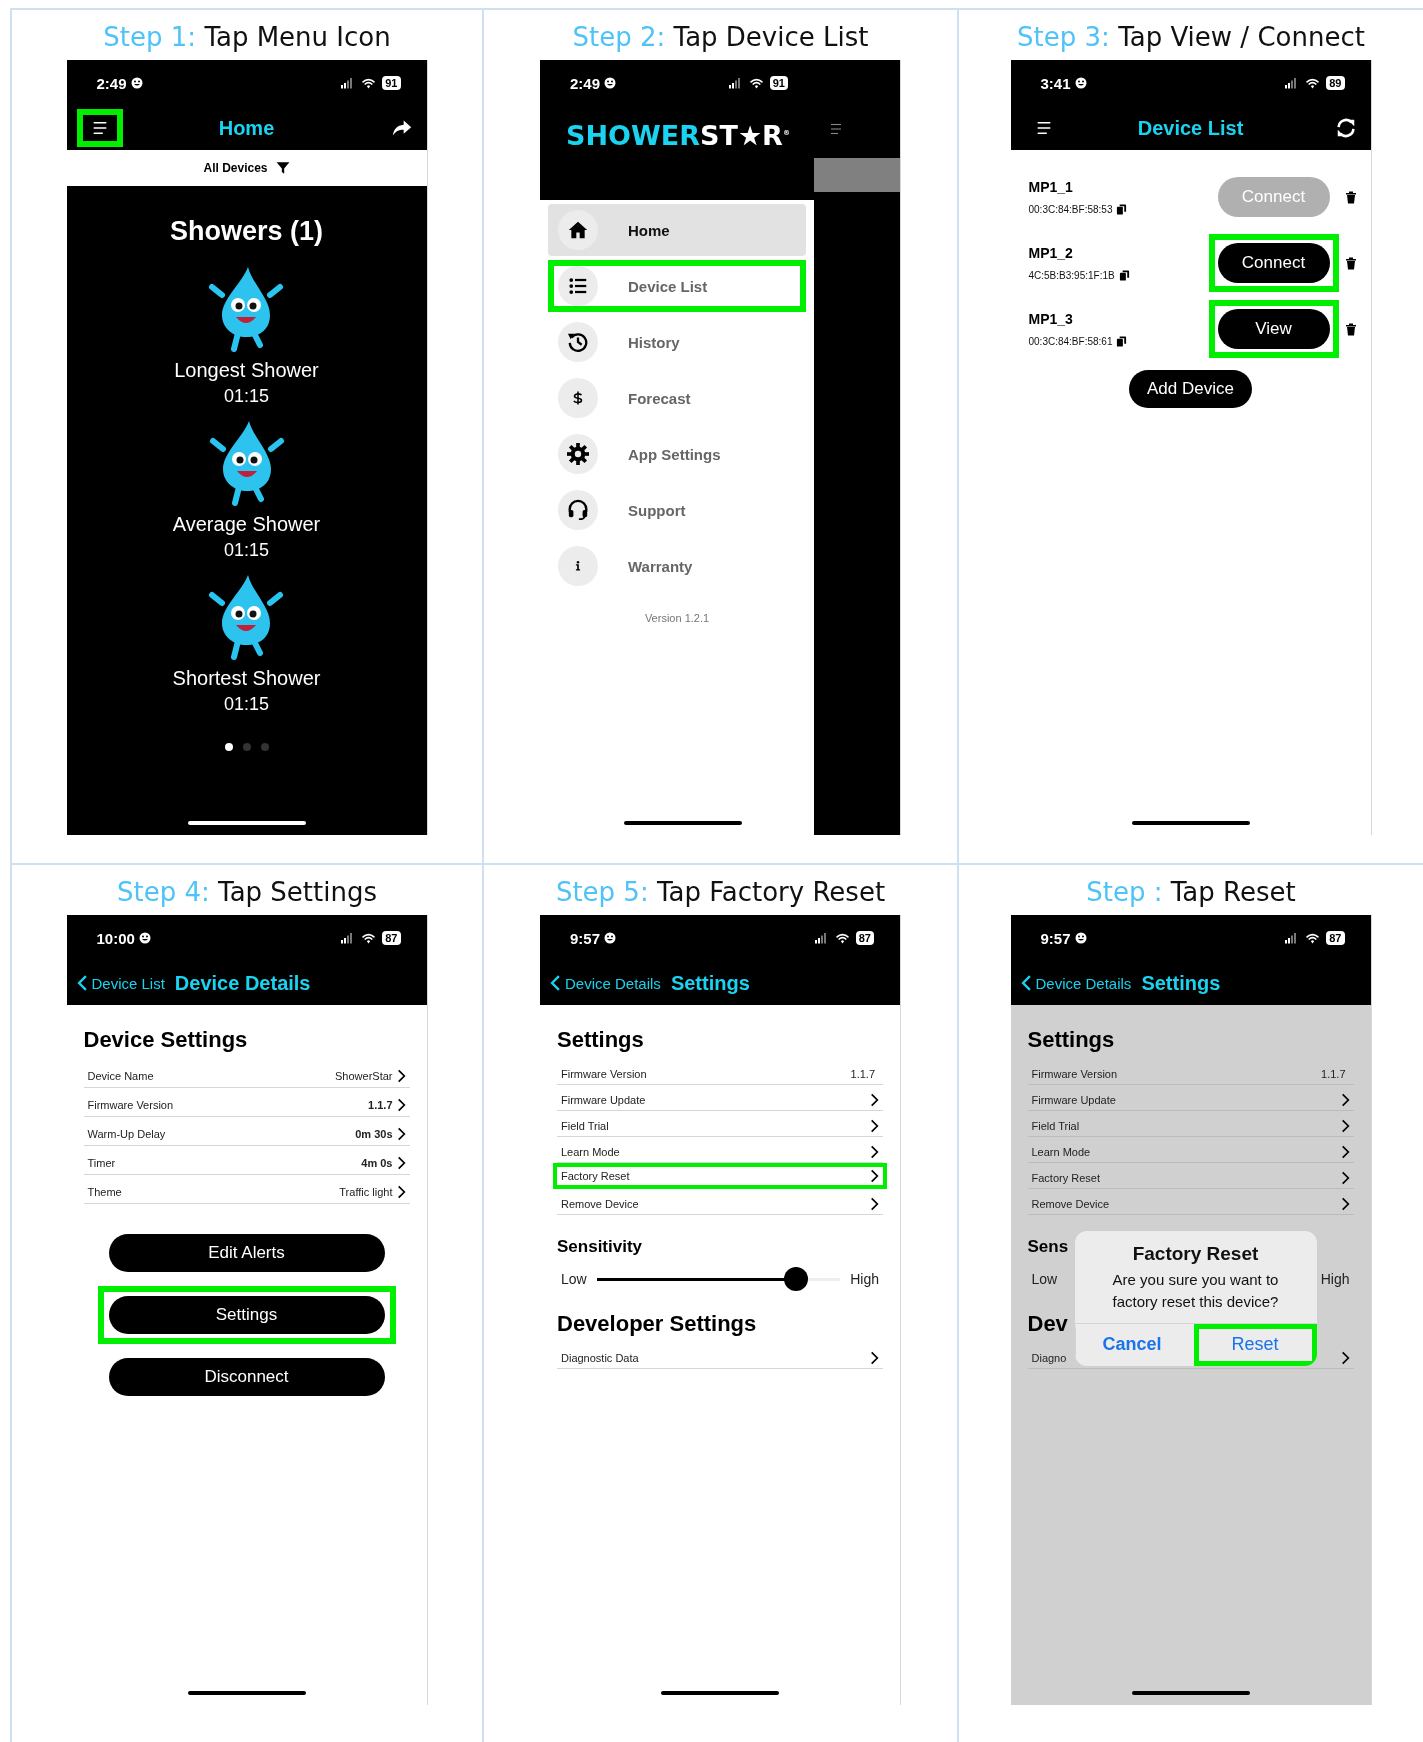  Describe the element at coordinates (1047, 1324) in the screenshot. I see `section-heading: Dev` at that location.